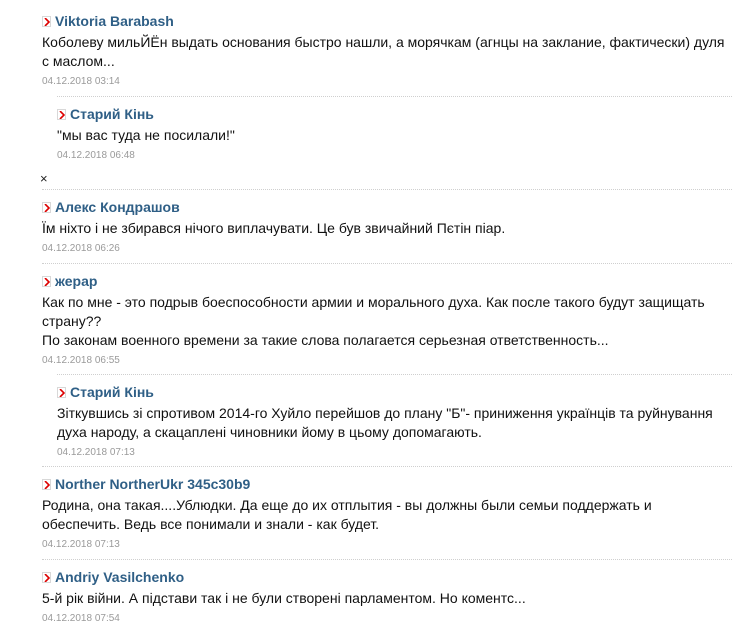 The width and height of the screenshot is (747, 626). I want to click on comment-date: 04.12.2018 06:26, so click(81, 248).